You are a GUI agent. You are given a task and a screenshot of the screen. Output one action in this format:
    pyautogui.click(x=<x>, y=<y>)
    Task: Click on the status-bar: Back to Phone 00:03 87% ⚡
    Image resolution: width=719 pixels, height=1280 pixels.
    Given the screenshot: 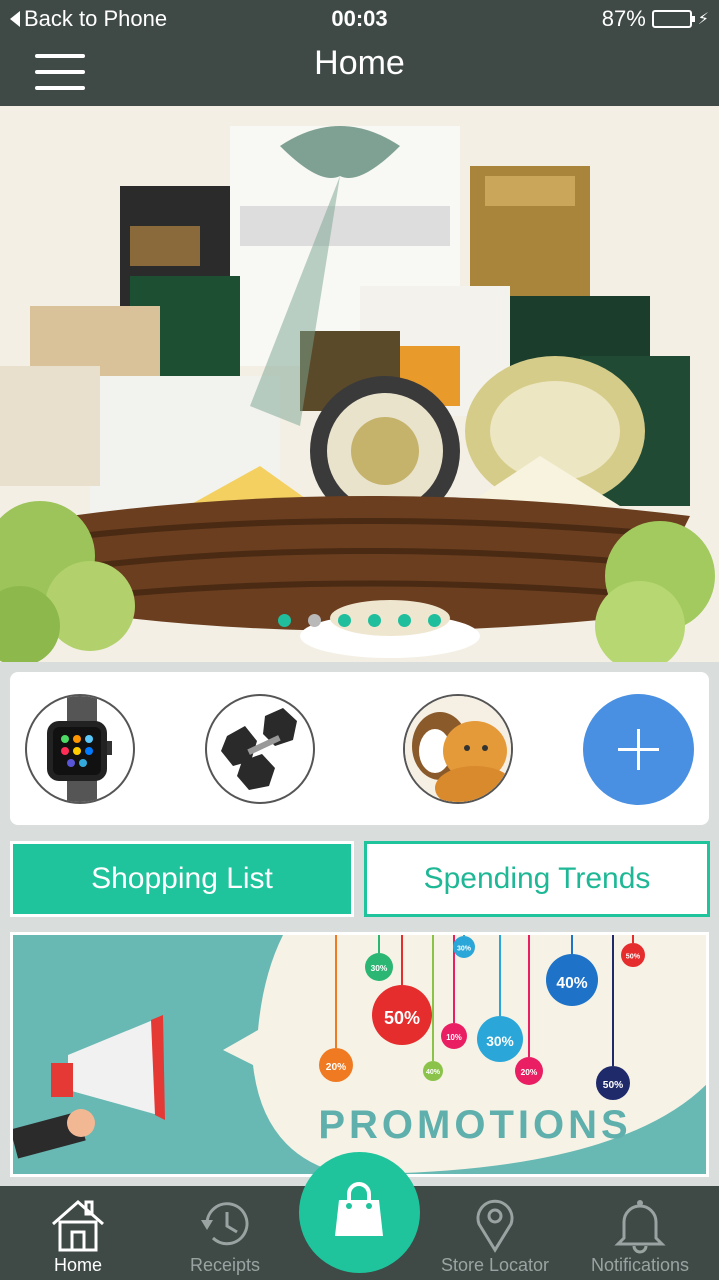 What is the action you would take?
    pyautogui.click(x=359, y=20)
    